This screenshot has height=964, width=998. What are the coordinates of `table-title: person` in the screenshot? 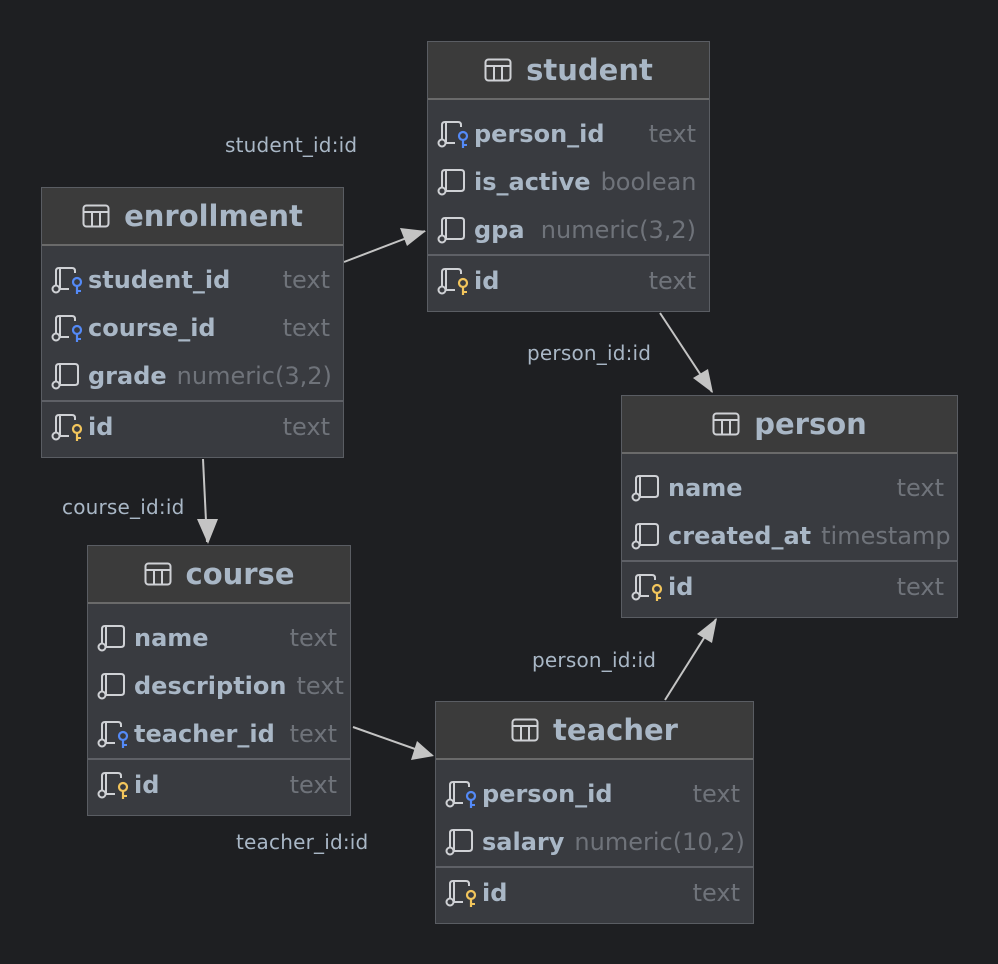 It's located at (810, 424).